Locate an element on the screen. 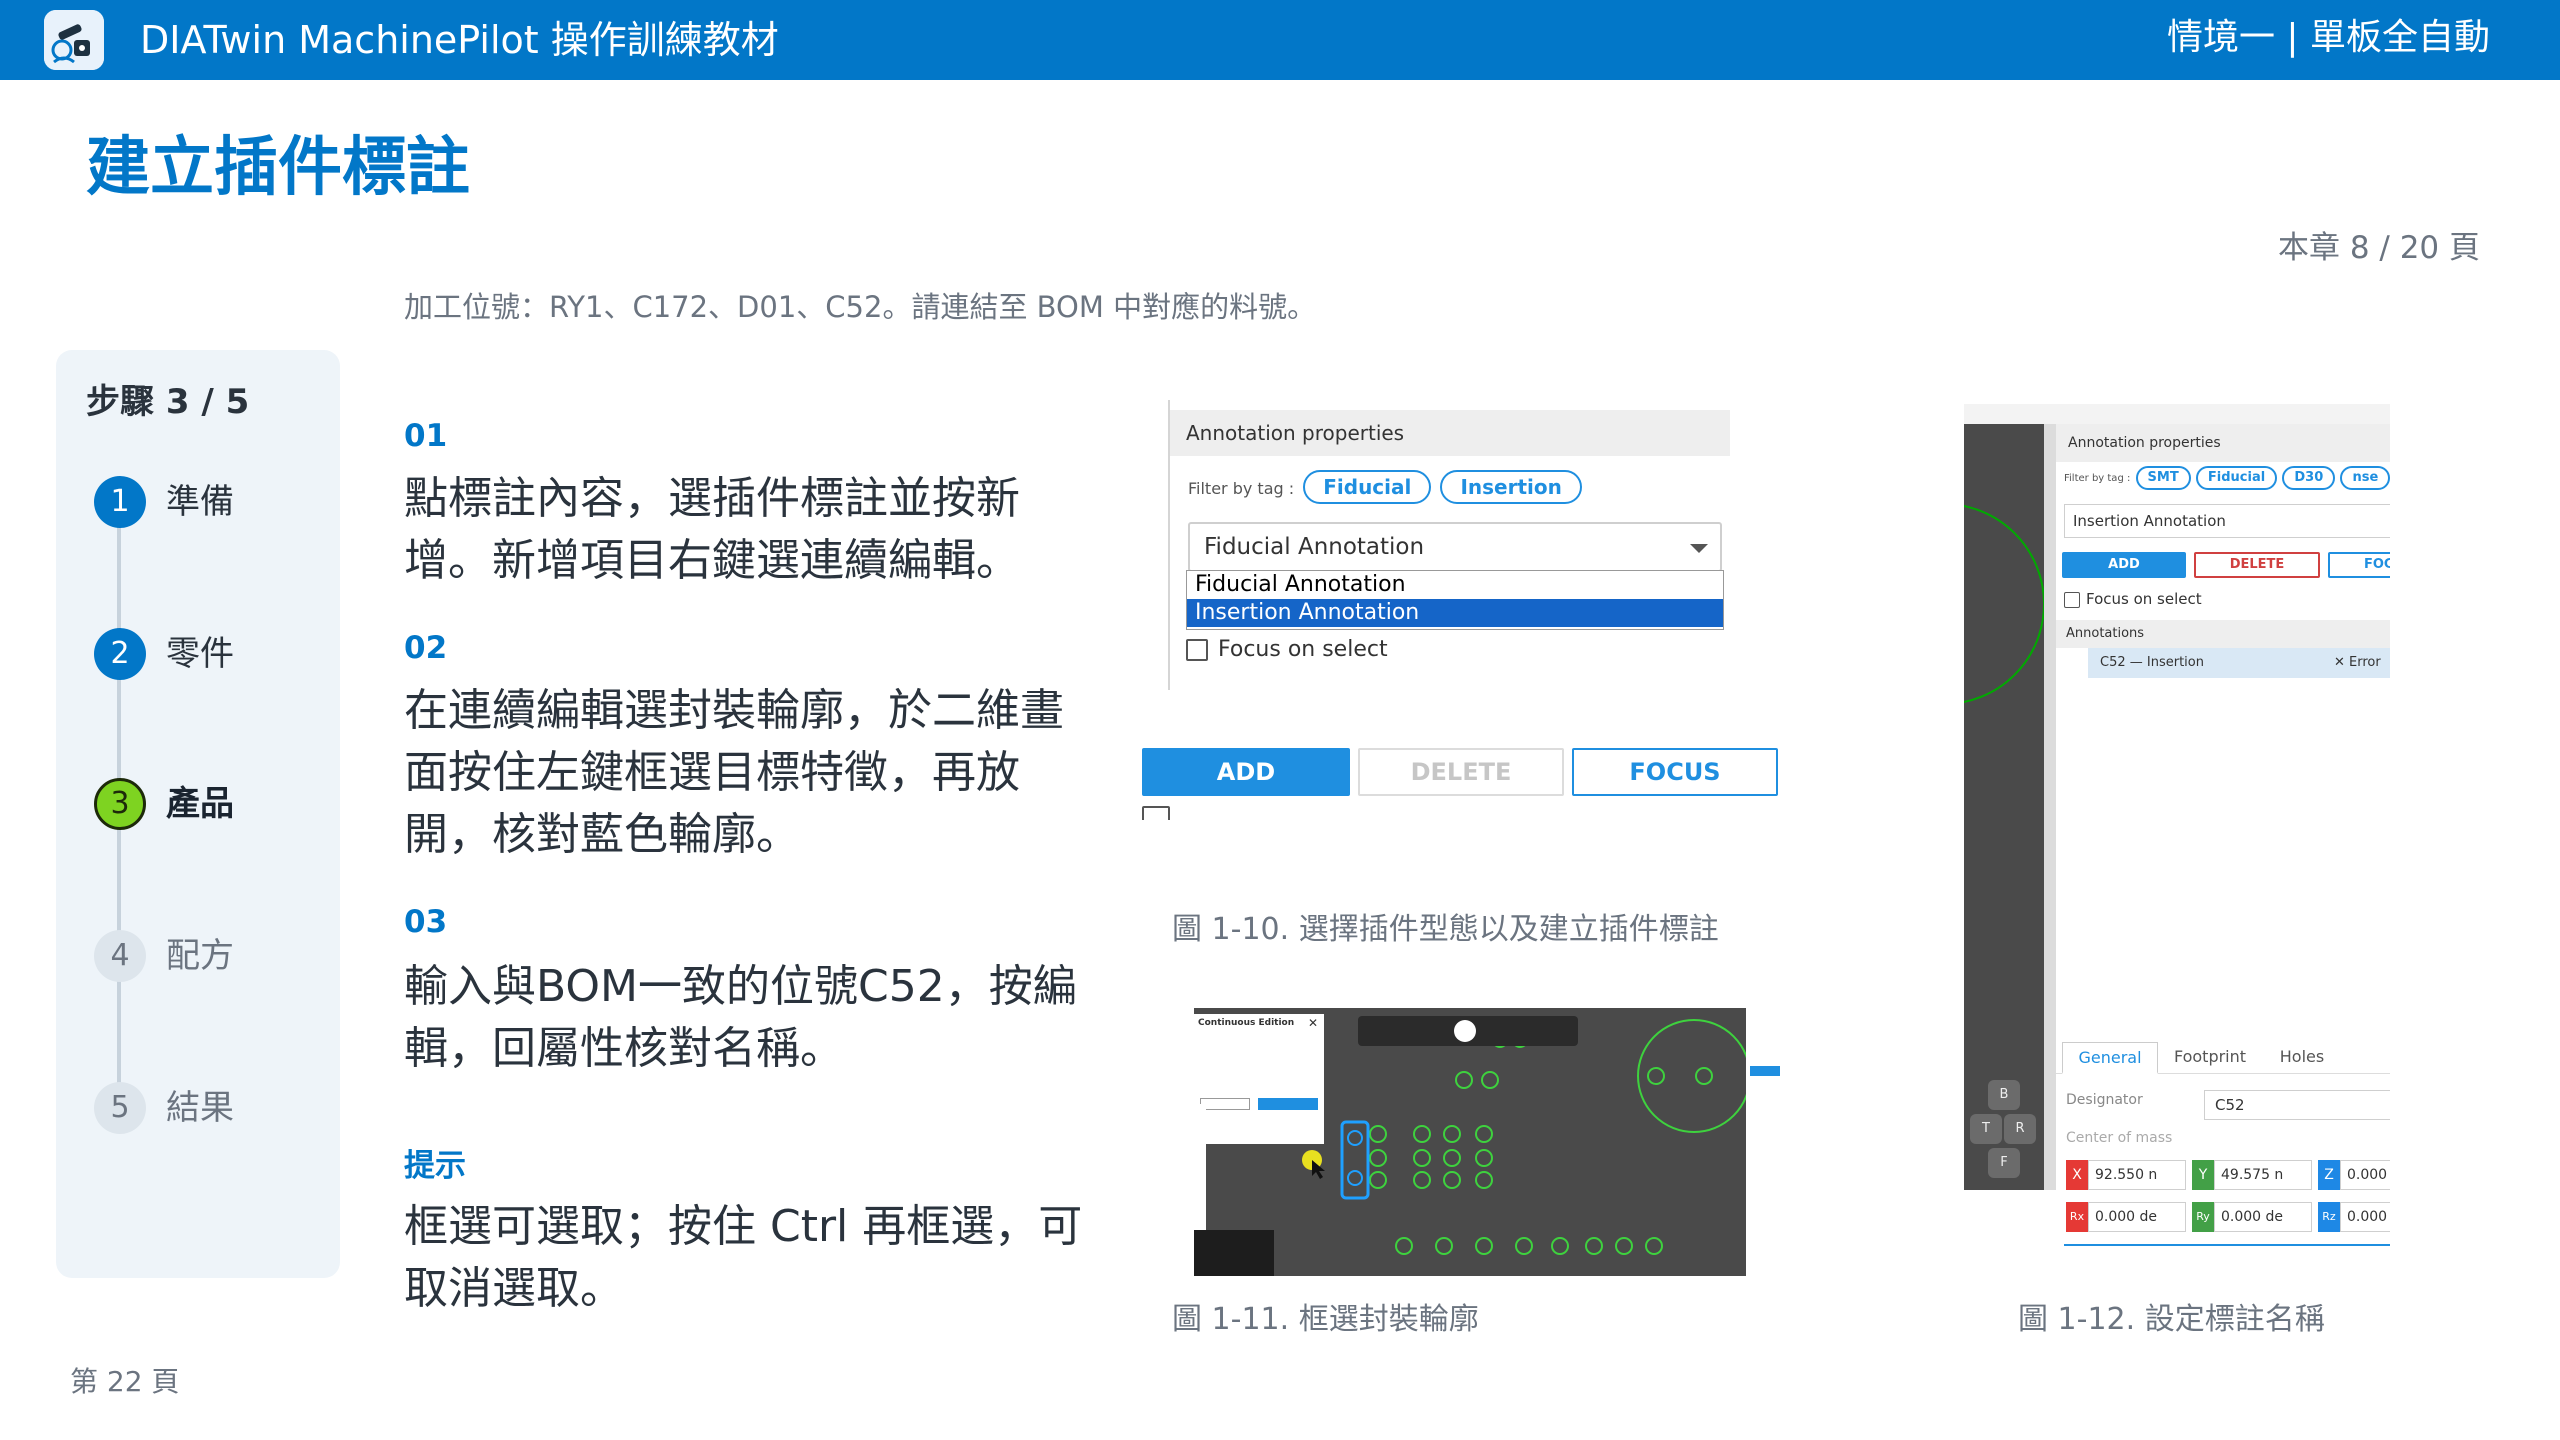 The width and height of the screenshot is (2560, 1440). view-key-b: B is located at coordinates (2004, 1095).